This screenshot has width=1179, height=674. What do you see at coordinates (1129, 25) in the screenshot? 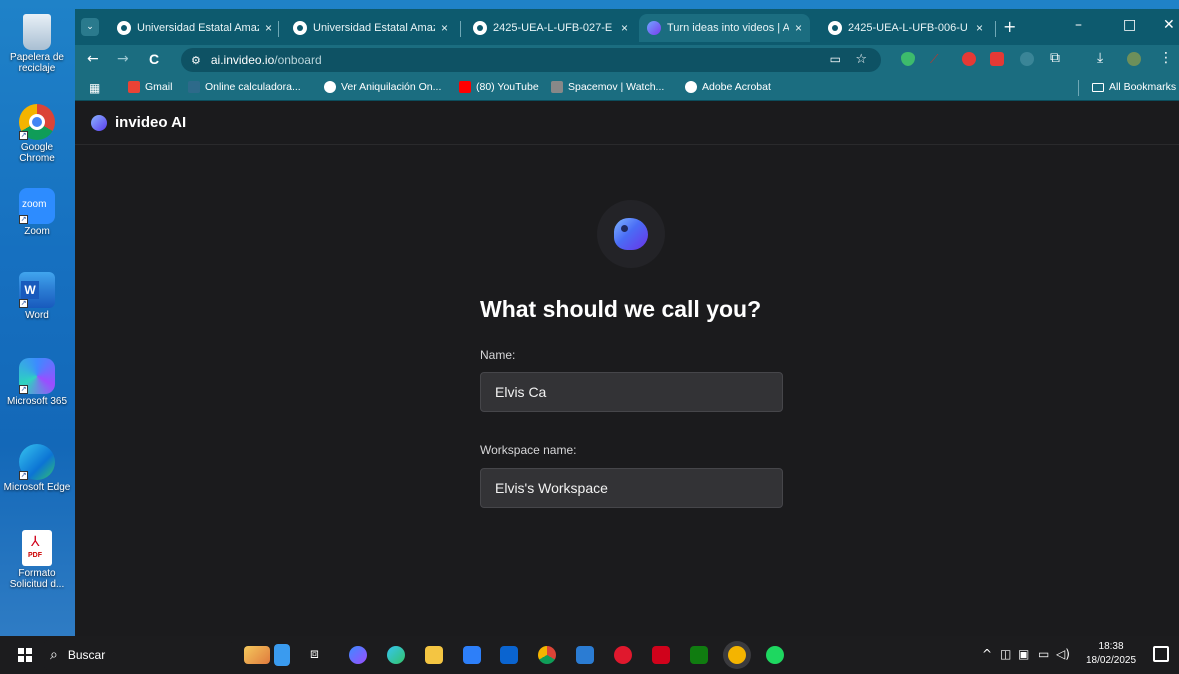
I see `maximize-button: □` at bounding box center [1129, 25].